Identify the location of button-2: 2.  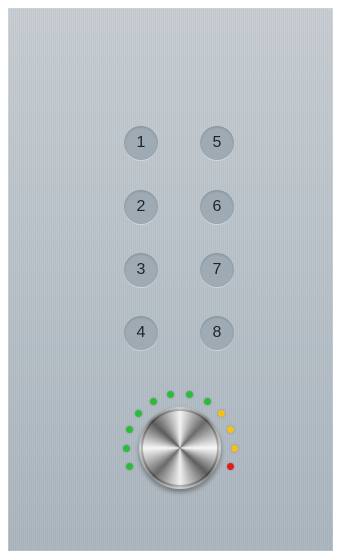
(141, 207).